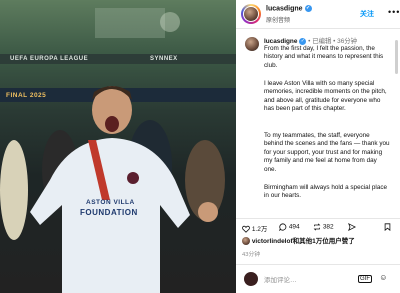 This screenshot has height=293, width=400. What do you see at coordinates (251, 279) in the screenshot?
I see `commenter-avatar` at bounding box center [251, 279].